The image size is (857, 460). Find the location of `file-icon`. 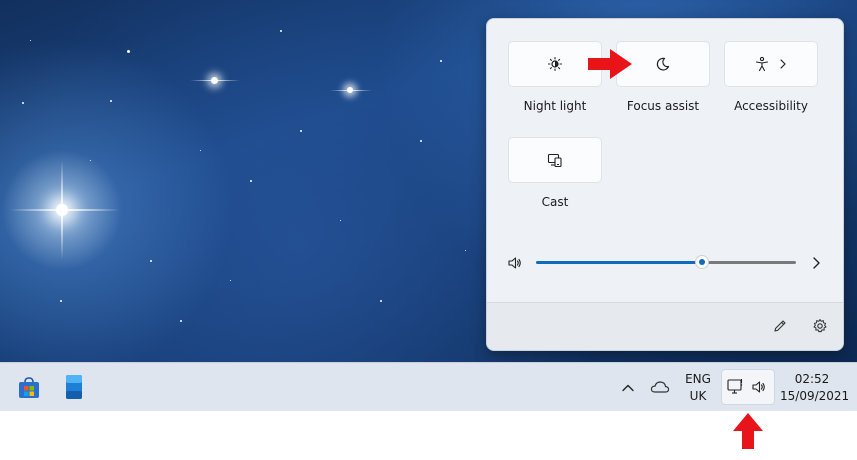

file-icon is located at coordinates (74, 387).